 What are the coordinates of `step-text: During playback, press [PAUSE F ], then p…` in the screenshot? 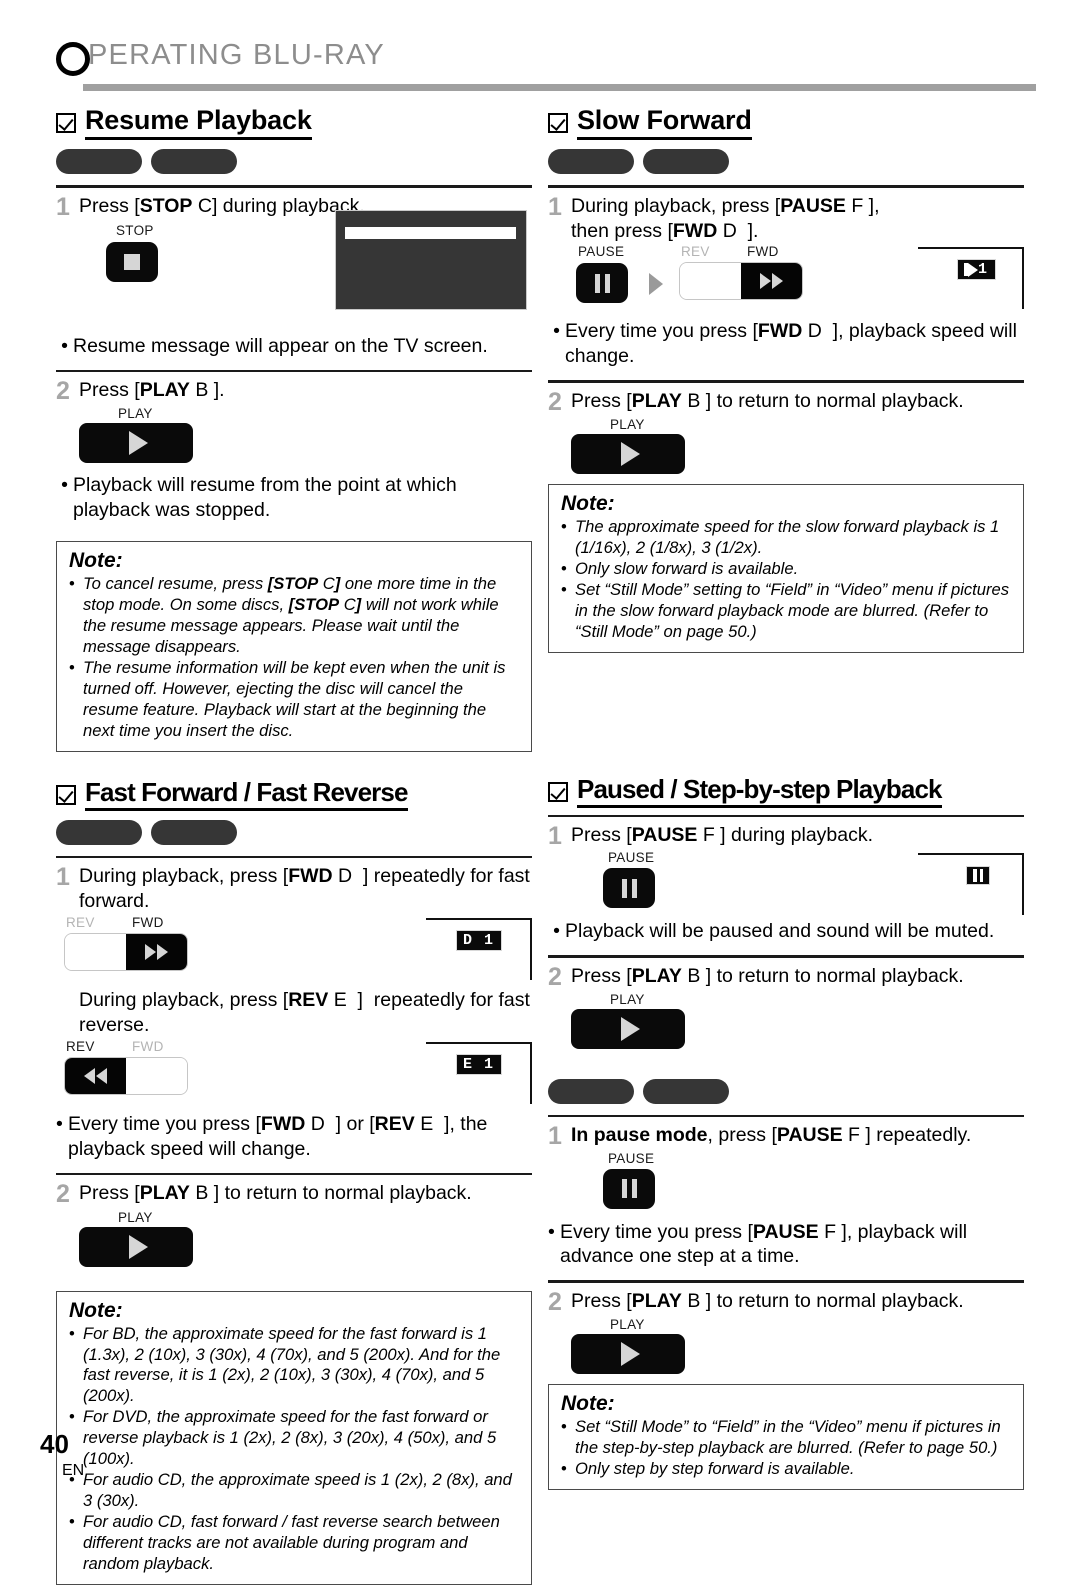 It's located at (725, 218).